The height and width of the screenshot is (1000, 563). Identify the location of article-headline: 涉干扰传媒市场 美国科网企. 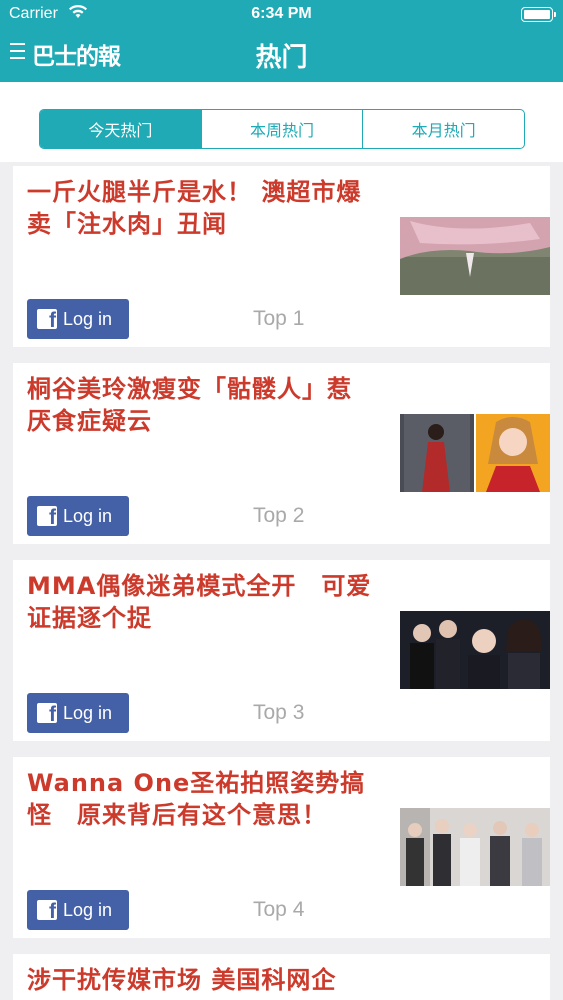
(199, 980).